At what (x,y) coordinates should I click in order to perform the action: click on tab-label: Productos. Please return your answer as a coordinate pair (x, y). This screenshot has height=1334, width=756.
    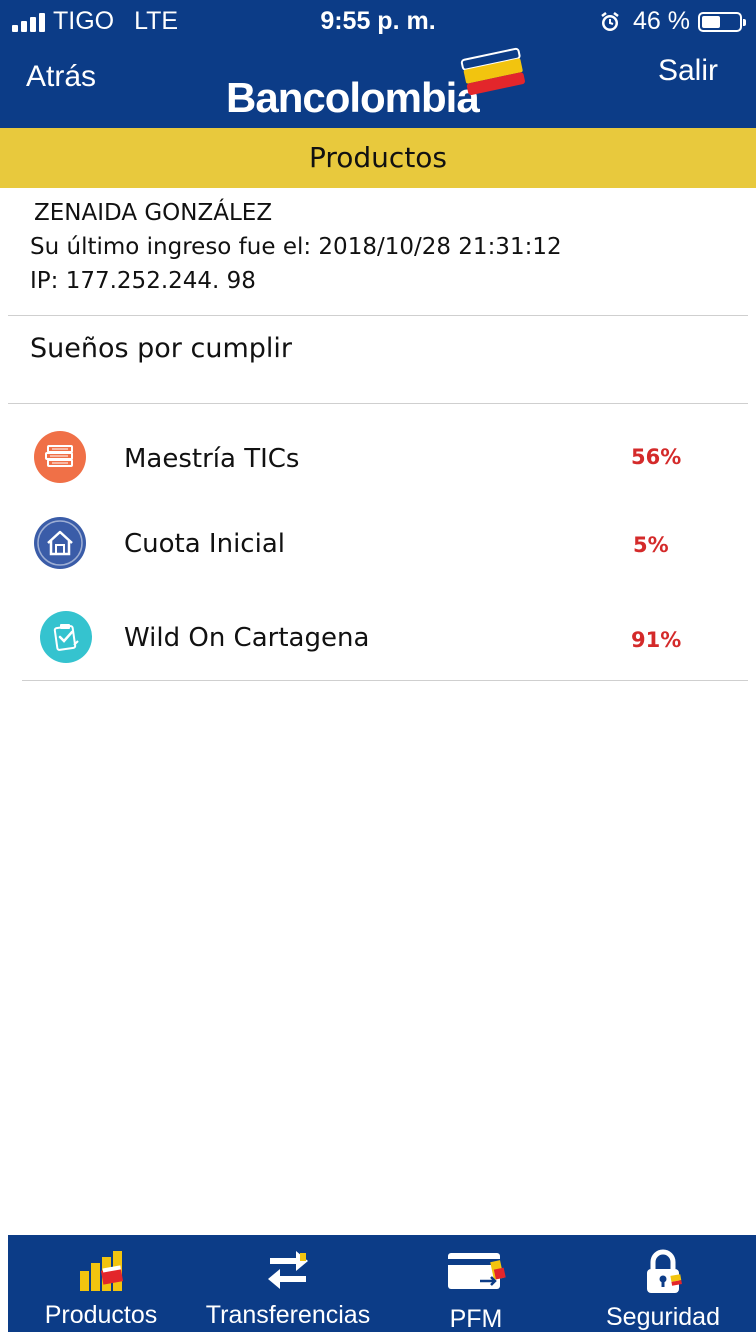
    Looking at the image, I should click on (101, 1315).